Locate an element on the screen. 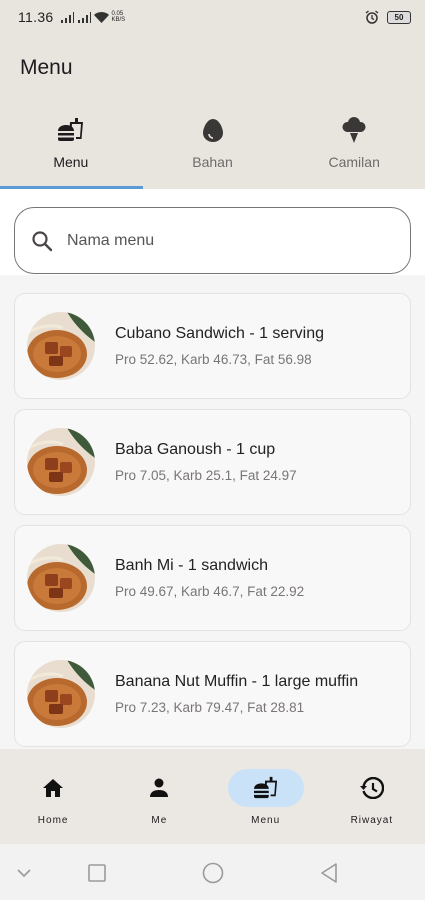 The image size is (425, 900). nav-item-menu: Menu is located at coordinates (266, 796).